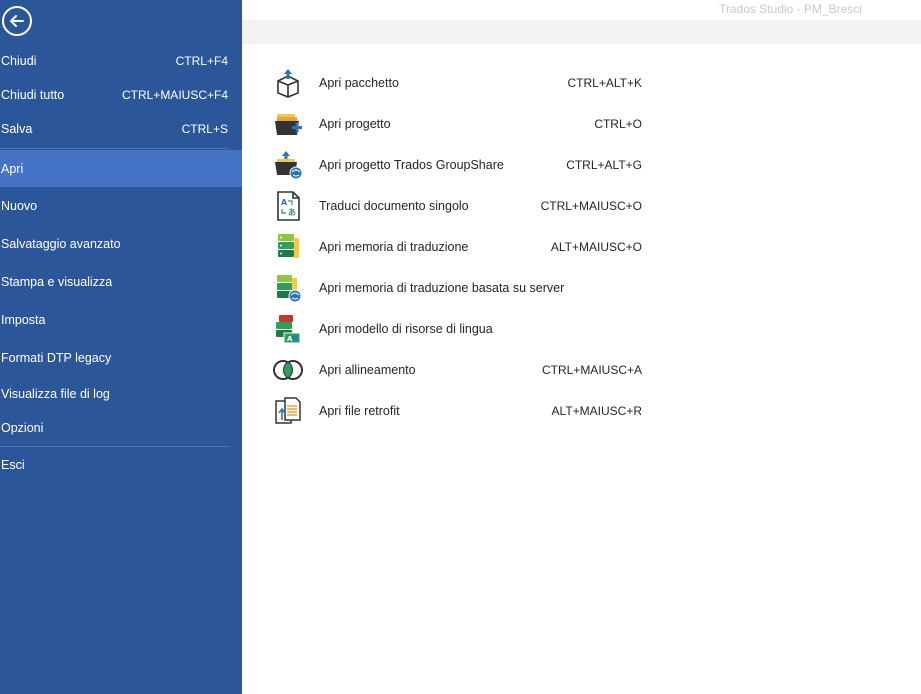 The height and width of the screenshot is (694, 921). What do you see at coordinates (121, 428) in the screenshot?
I see `menu-item-opzioni: Opzioni` at bounding box center [121, 428].